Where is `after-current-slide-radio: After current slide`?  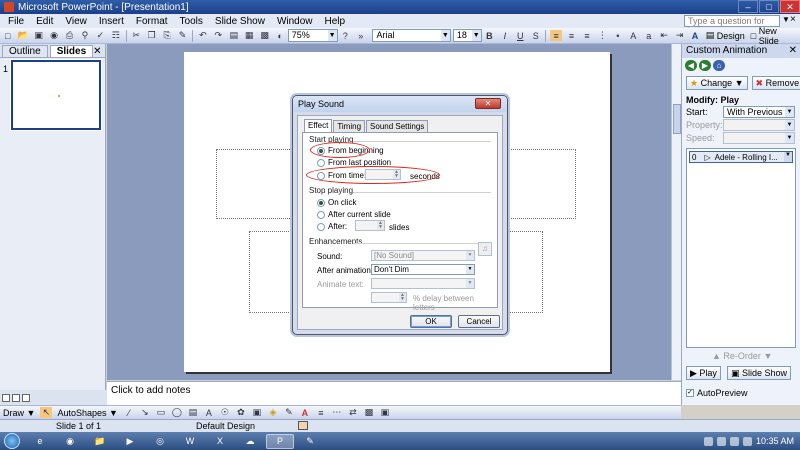
after-current-slide-radio: After current slide is located at coordinates (354, 214).